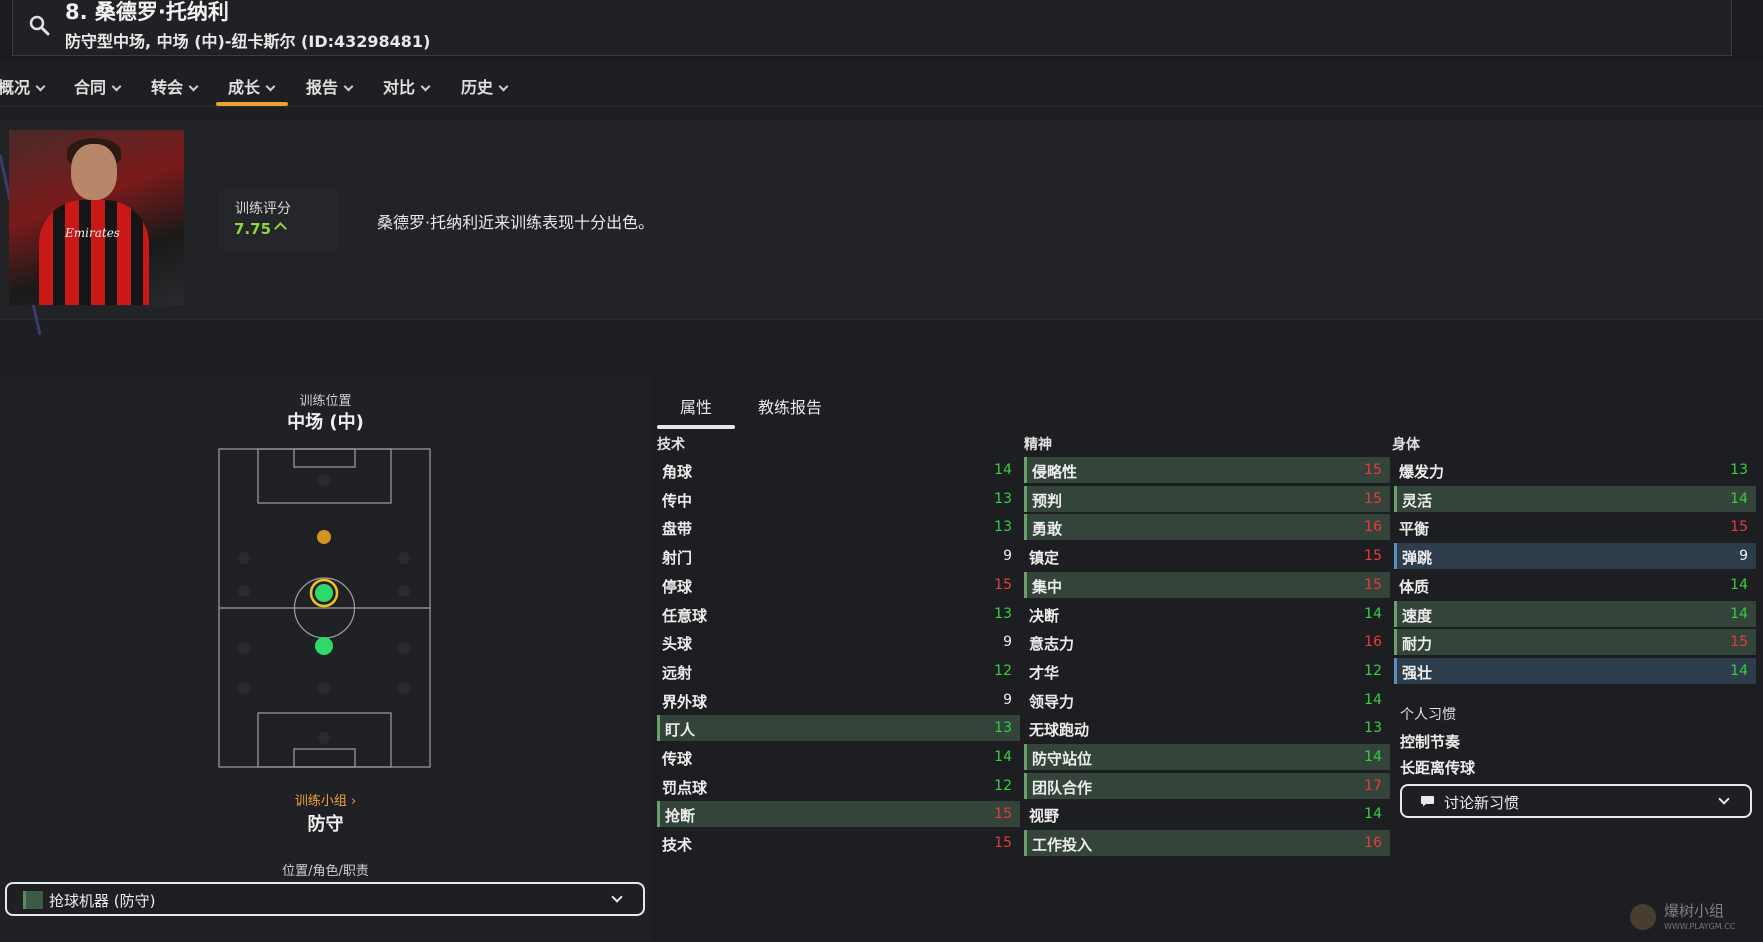  Describe the element at coordinates (1414, 529) in the screenshot. I see `attribute-name: 平衡` at that location.